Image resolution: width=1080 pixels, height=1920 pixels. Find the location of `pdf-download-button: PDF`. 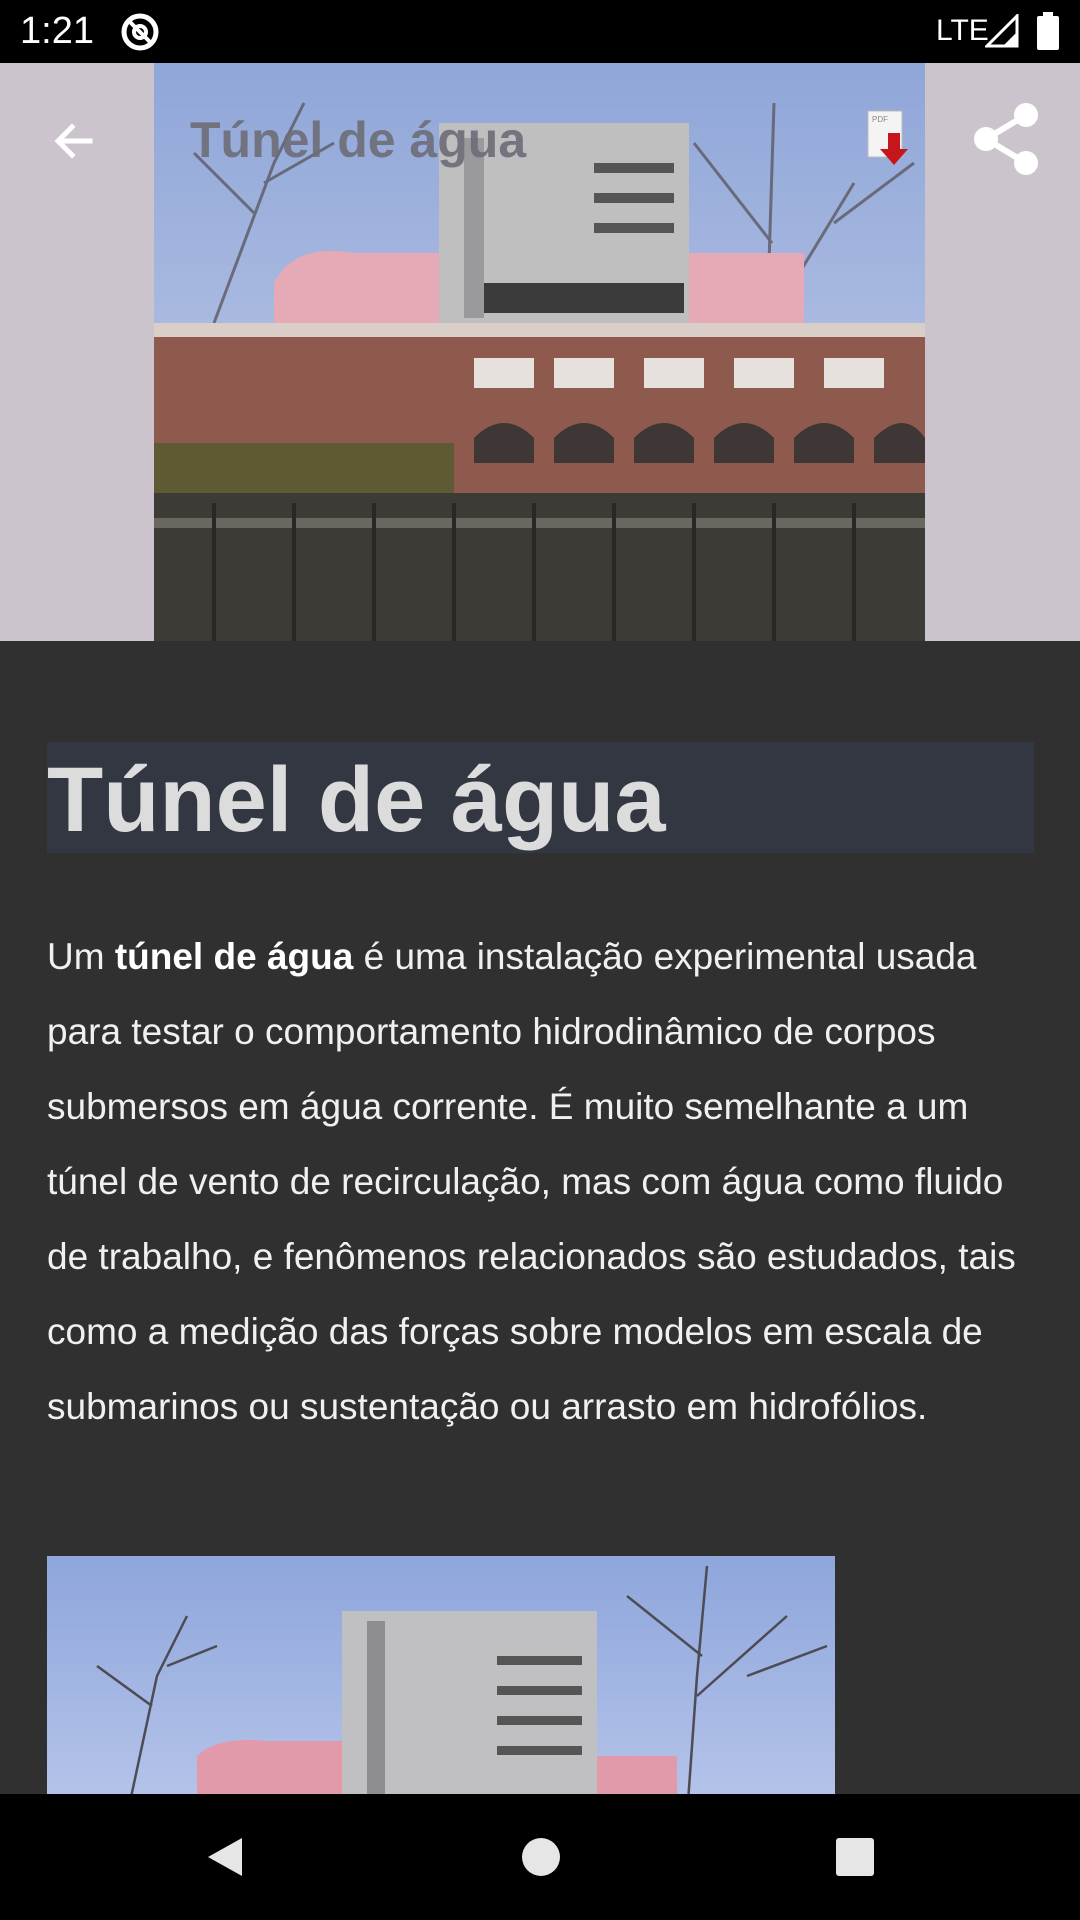

pdf-download-button: PDF is located at coordinates (891, 139).